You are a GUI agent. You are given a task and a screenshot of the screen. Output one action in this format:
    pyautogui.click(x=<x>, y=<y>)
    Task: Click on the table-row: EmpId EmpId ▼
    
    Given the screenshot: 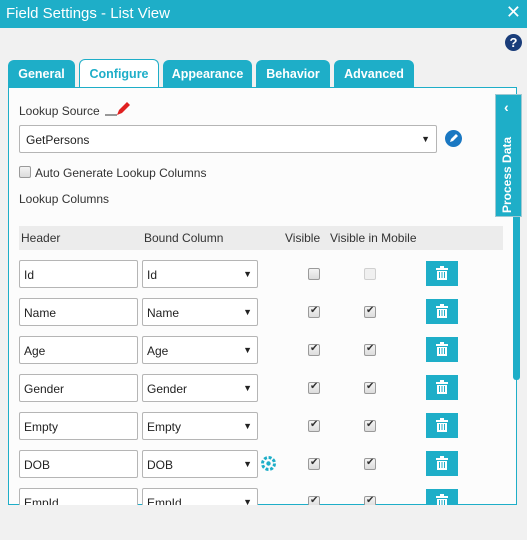 What is the action you would take?
    pyautogui.click(x=249, y=496)
    